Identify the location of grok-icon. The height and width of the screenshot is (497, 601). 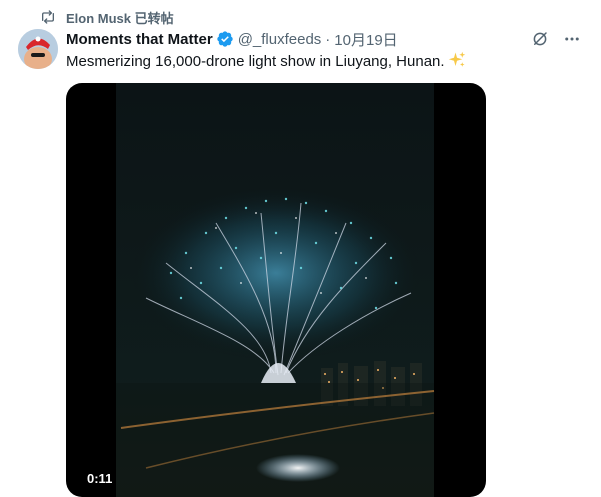
(540, 39).